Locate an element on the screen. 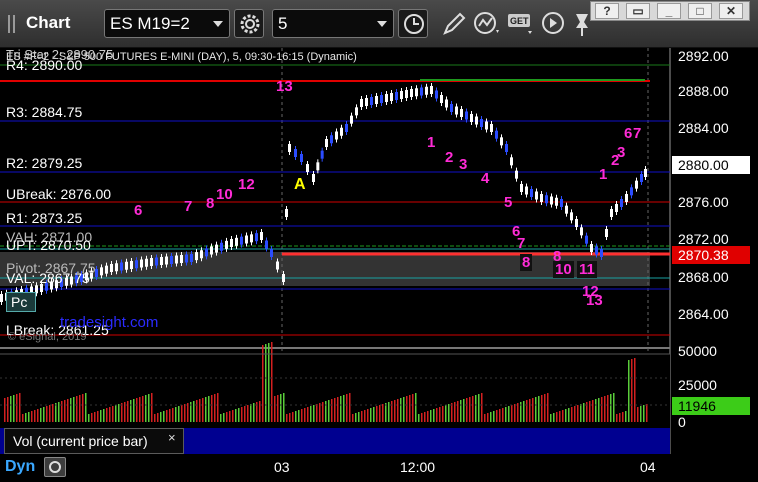 The image size is (758, 482). minimize-button: _ is located at coordinates (669, 11).